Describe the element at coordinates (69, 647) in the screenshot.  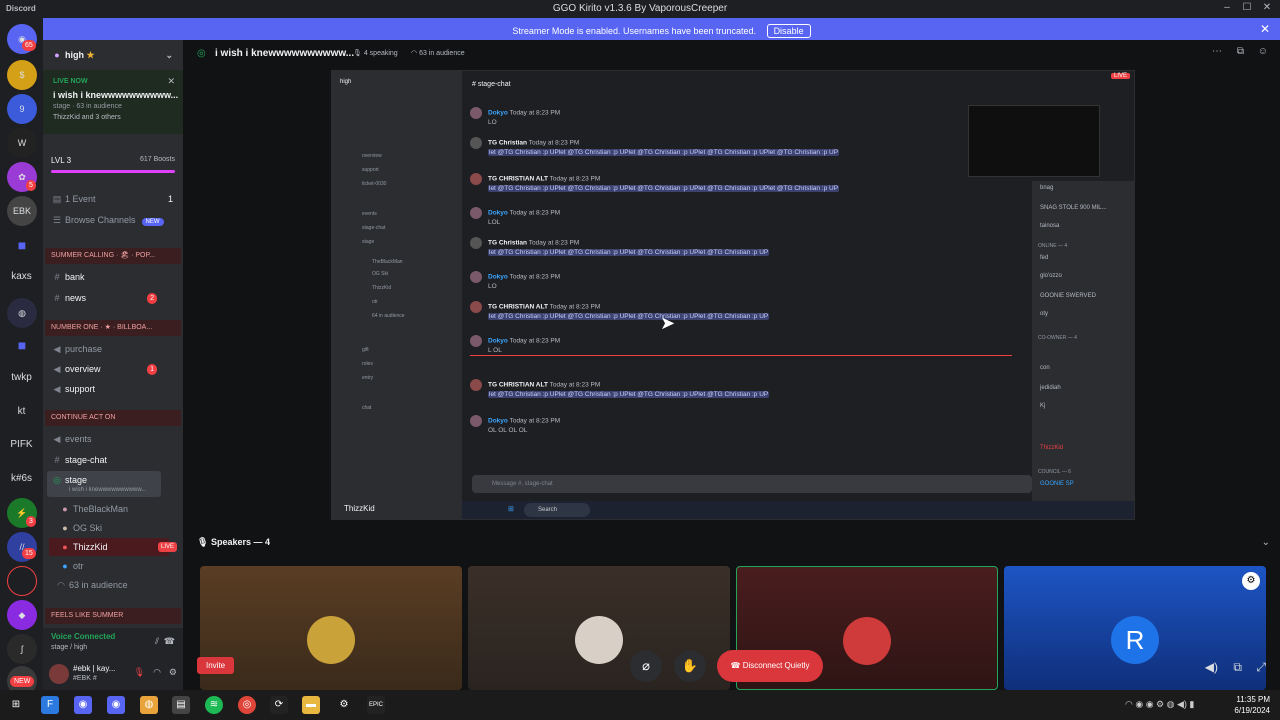
I see `voice-channel: stage / high` at that location.